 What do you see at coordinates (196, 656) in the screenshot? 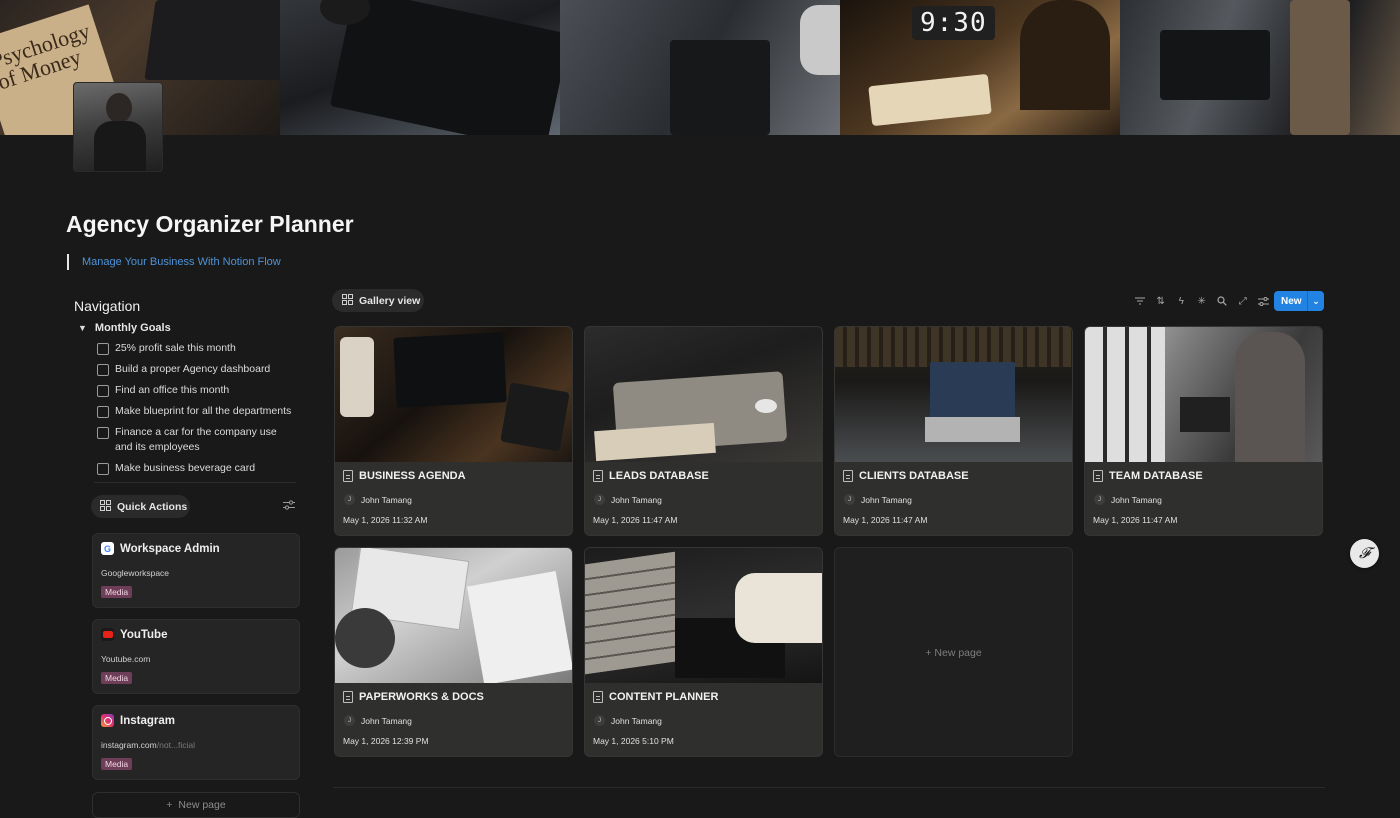
I see `quick-action-card-youtube: YouTube Youtube.com Media` at bounding box center [196, 656].